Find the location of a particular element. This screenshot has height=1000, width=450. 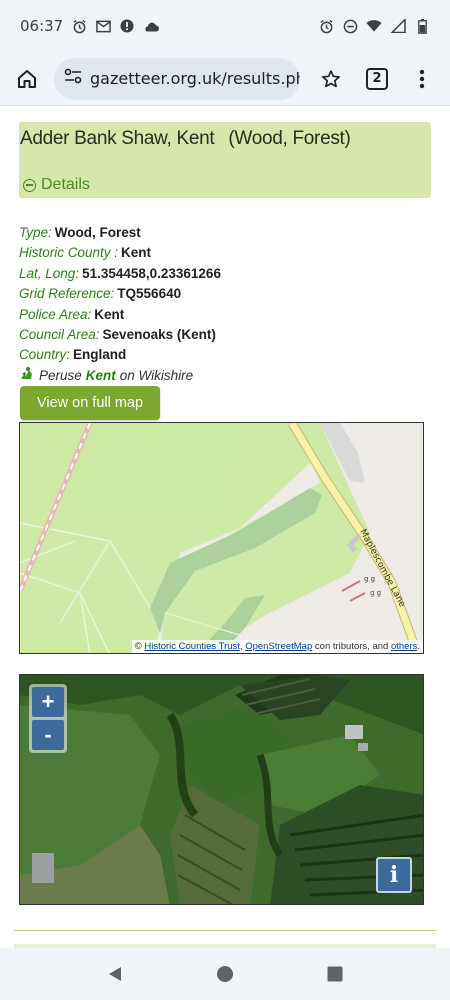

attribution-link-hct: Historic Counties Trust is located at coordinates (192, 646).